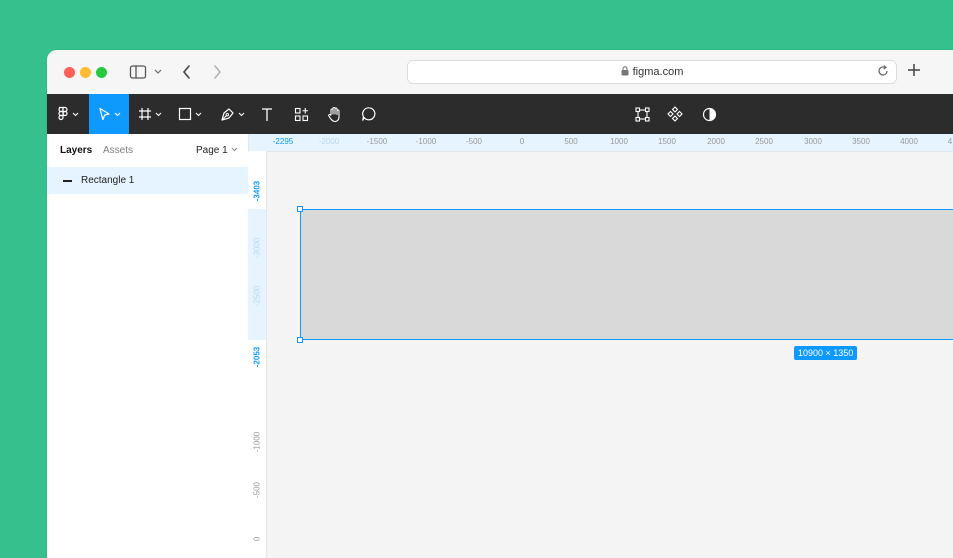  Describe the element at coordinates (108, 180) in the screenshot. I see `layer-name: Rectangle 1` at that location.